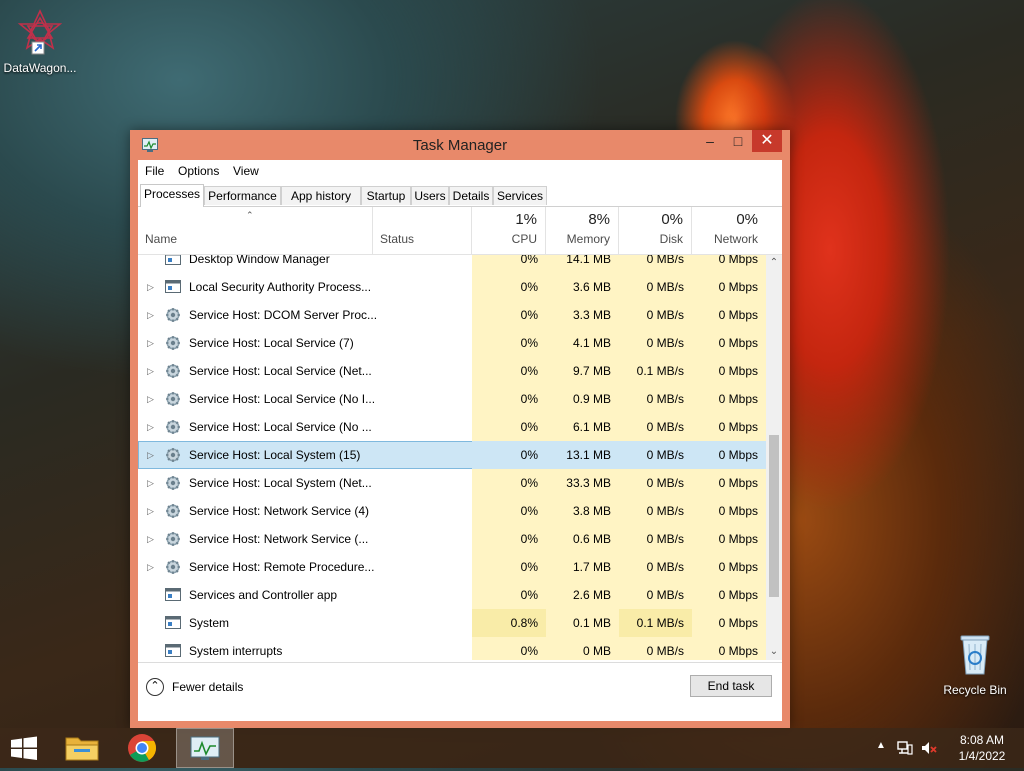 This screenshot has height=771, width=1024. I want to click on tab-details: Details, so click(471, 195).